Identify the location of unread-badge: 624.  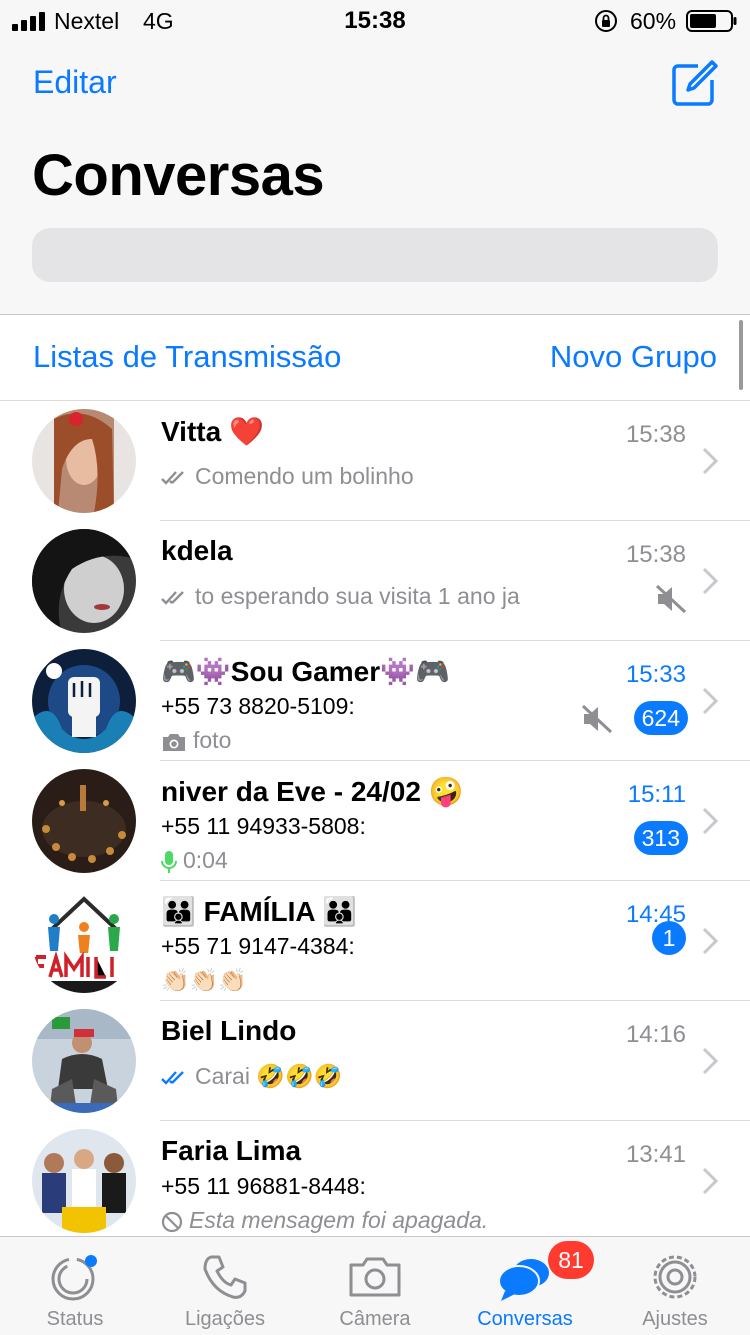
(660, 718).